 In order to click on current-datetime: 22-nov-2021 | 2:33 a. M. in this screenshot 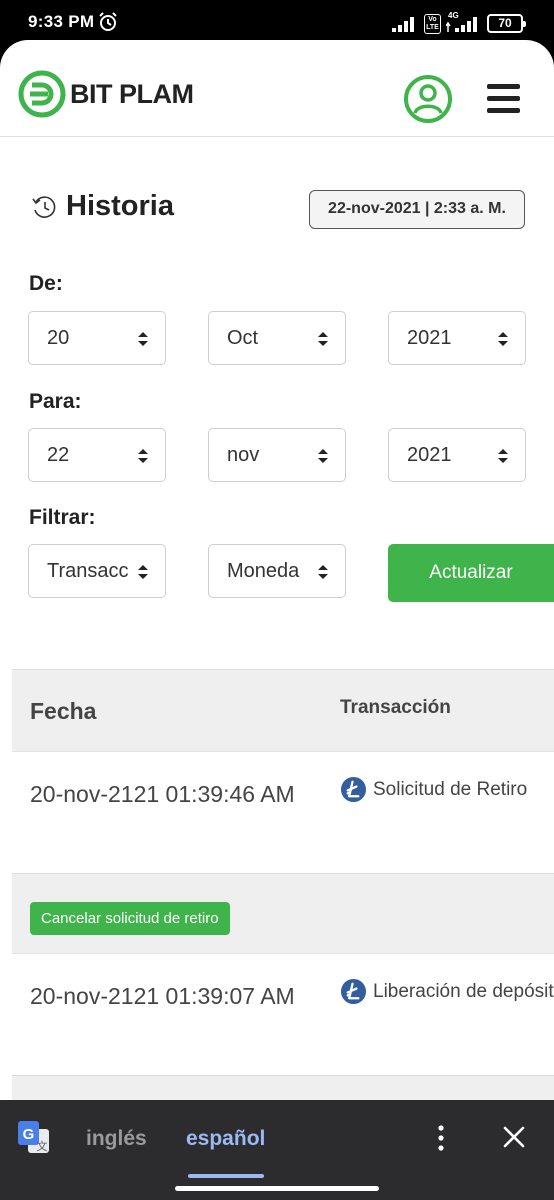, I will do `click(417, 209)`.